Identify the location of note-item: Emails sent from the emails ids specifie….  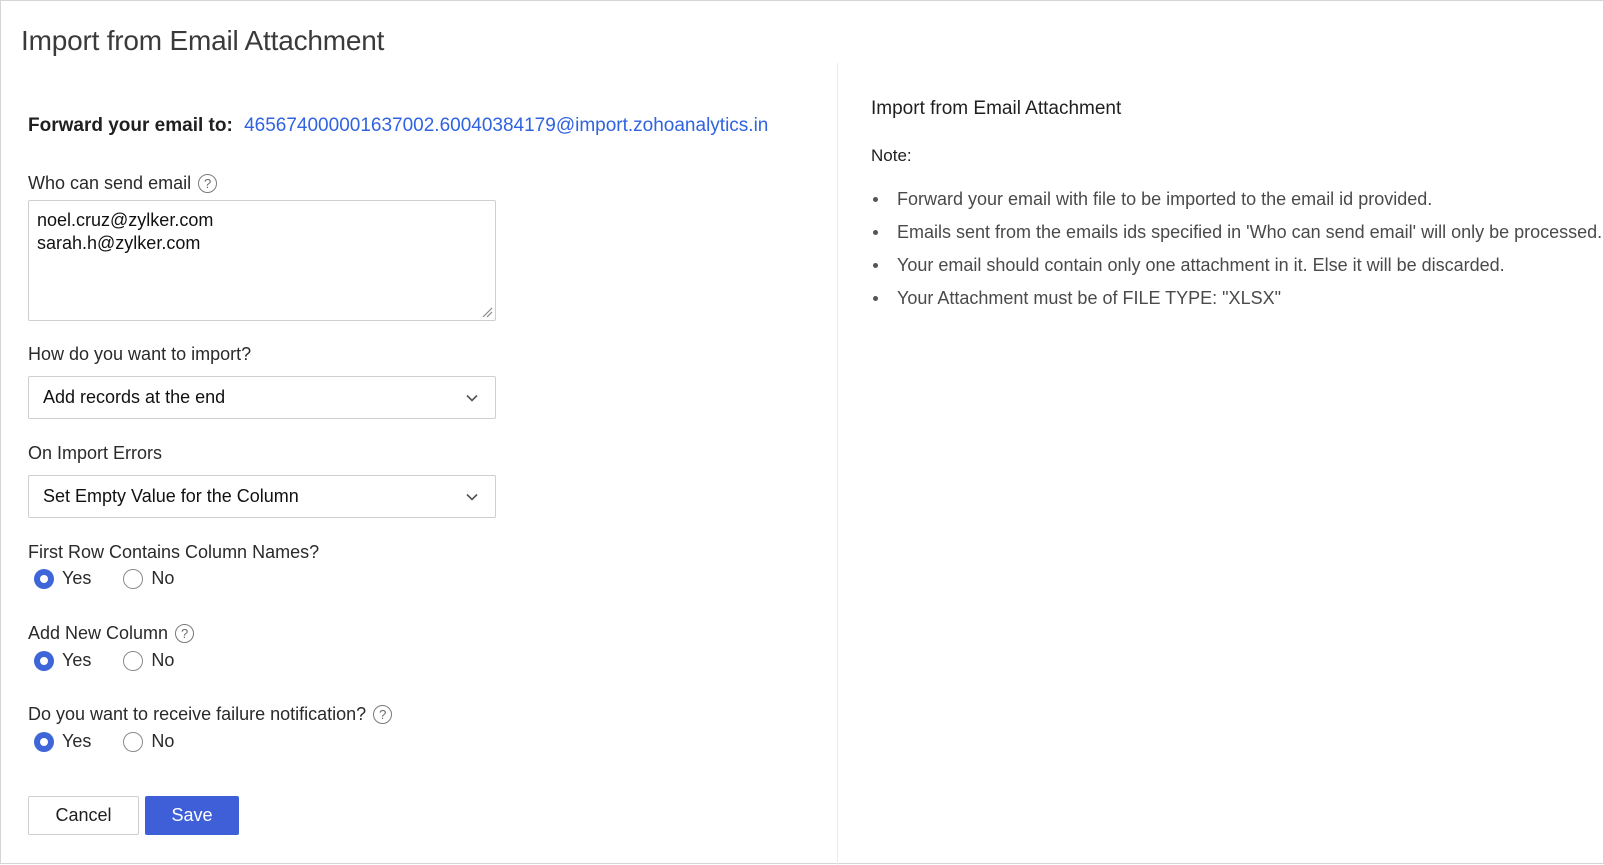
(1236, 236).